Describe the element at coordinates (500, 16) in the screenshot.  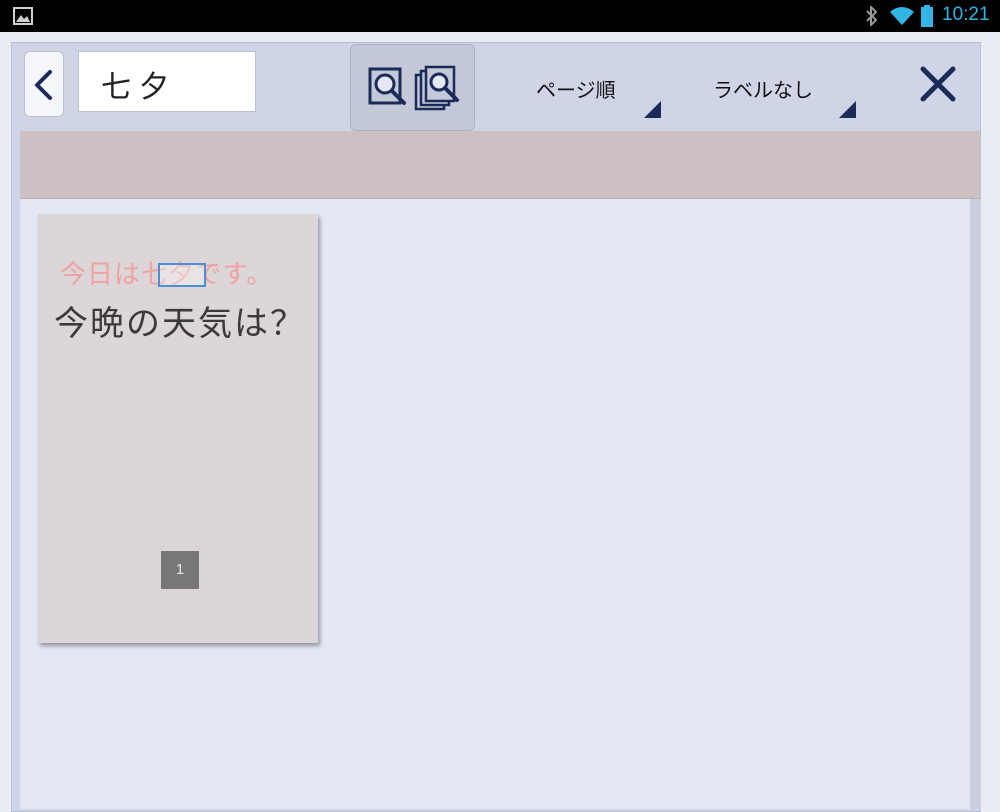
I see `status-bar: 10:21` at that location.